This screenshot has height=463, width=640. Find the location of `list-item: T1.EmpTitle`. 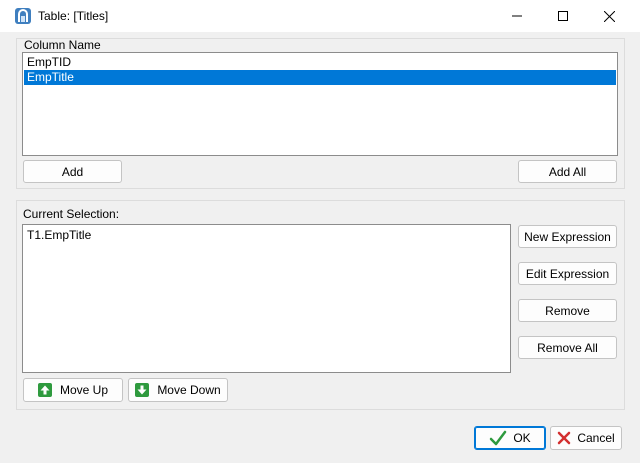

list-item: T1.EmpTitle is located at coordinates (266, 235).